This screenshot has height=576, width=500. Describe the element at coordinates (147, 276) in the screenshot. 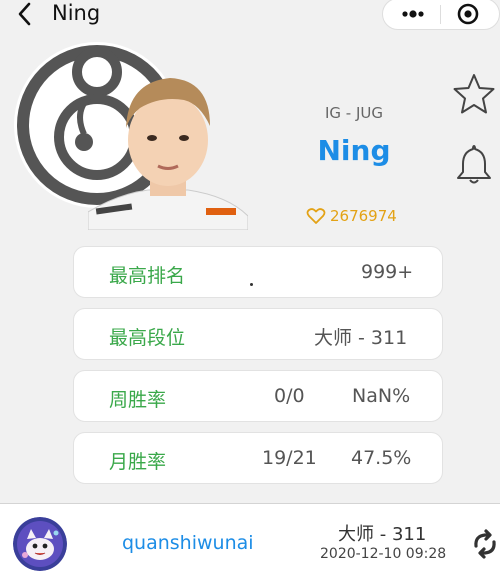

I see `stat-label: 最高排名` at that location.